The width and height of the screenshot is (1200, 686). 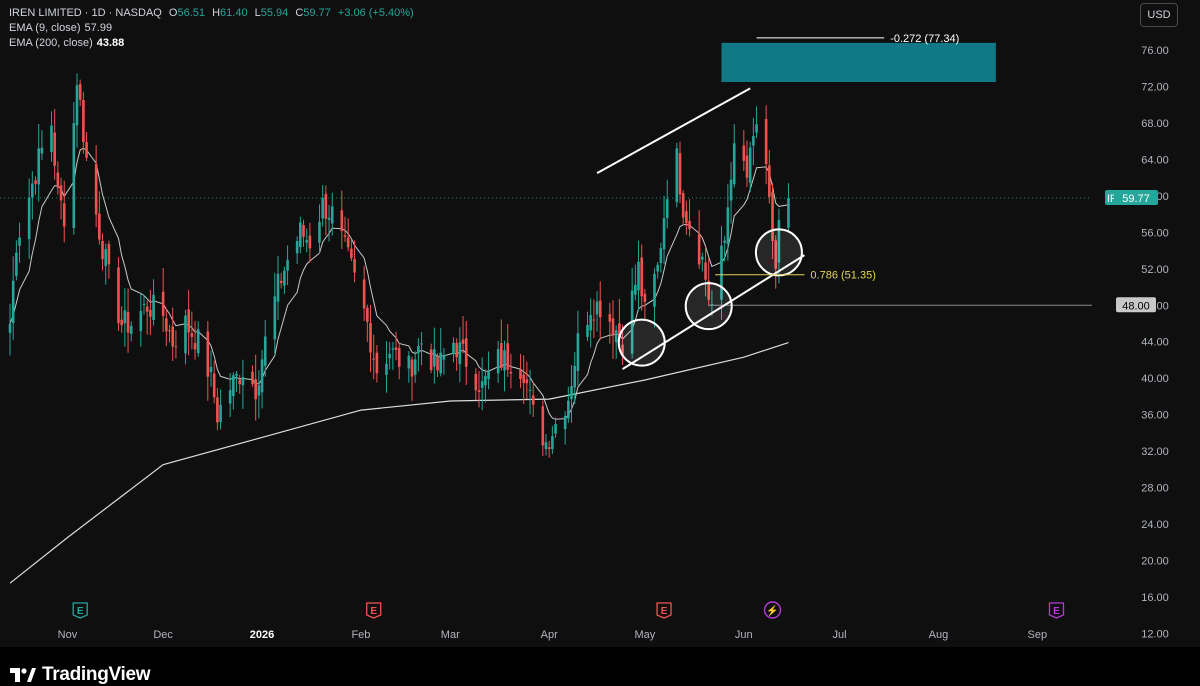 What do you see at coordinates (1155, 452) in the screenshot?
I see `y-tick-label: 32.00` at bounding box center [1155, 452].